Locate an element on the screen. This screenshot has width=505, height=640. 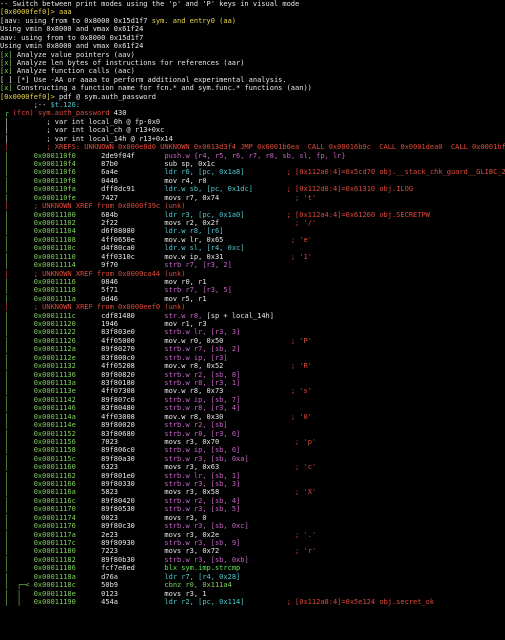
terminal-text-segment: dff8dc91 is located at coordinates (120, 189).